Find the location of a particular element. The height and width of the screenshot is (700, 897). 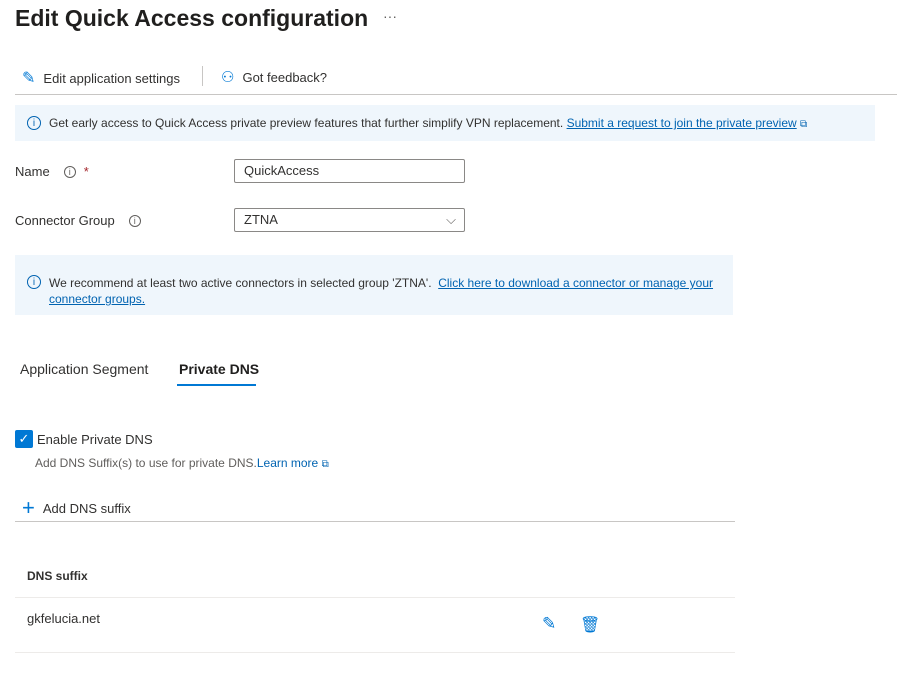

chevron-down-icon: ⌵ is located at coordinates (451, 219).